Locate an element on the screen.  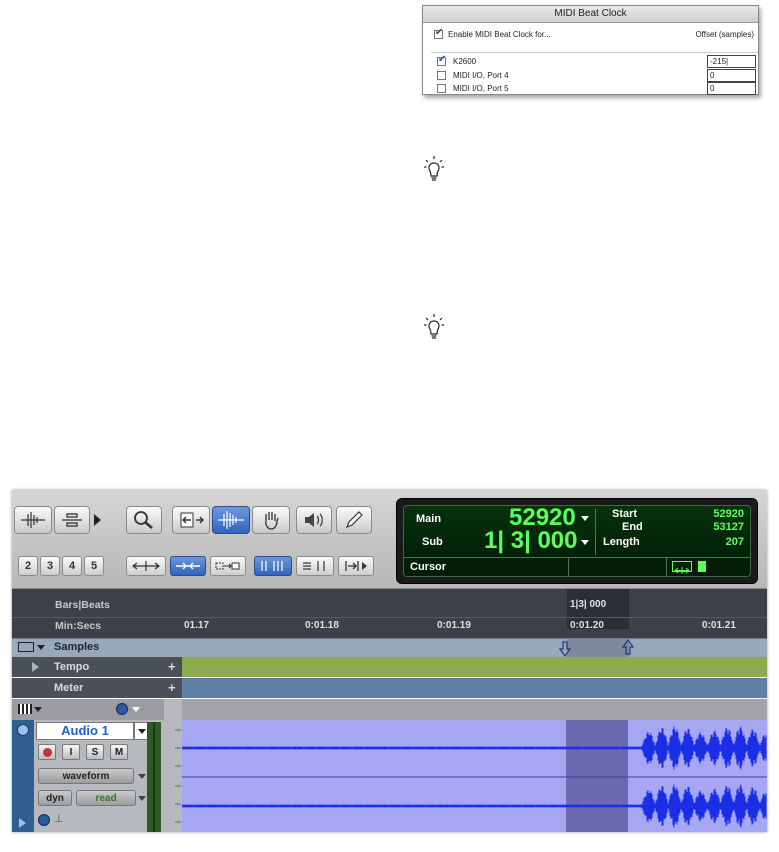
audio-region is located at coordinates (474, 776).